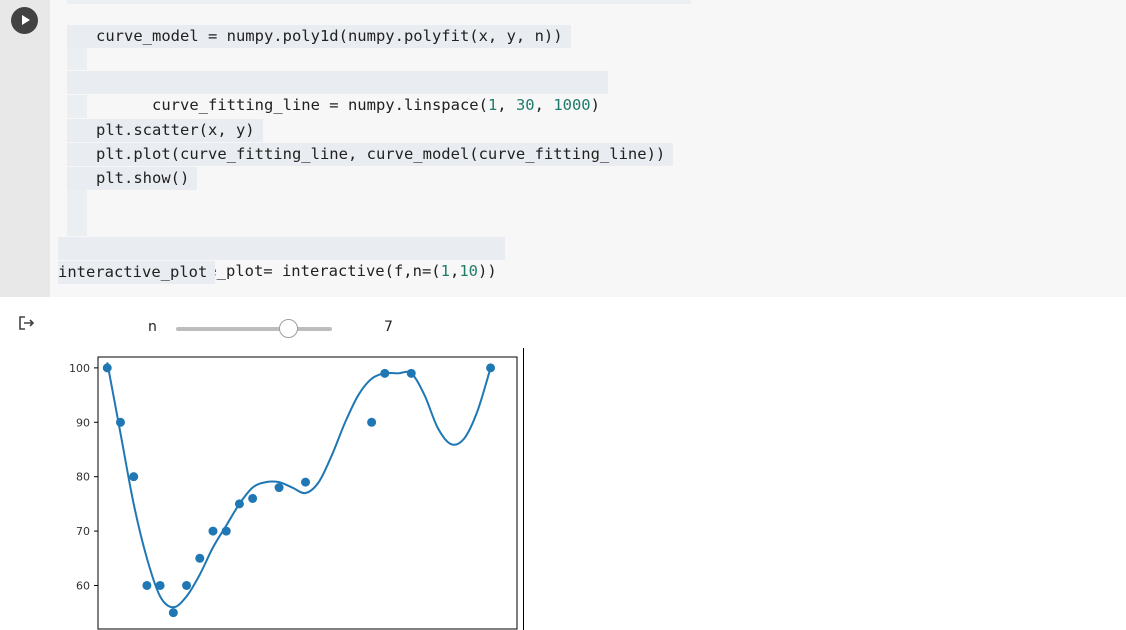  What do you see at coordinates (83, 585) in the screenshot?
I see `y-tick-label: 60` at bounding box center [83, 585].